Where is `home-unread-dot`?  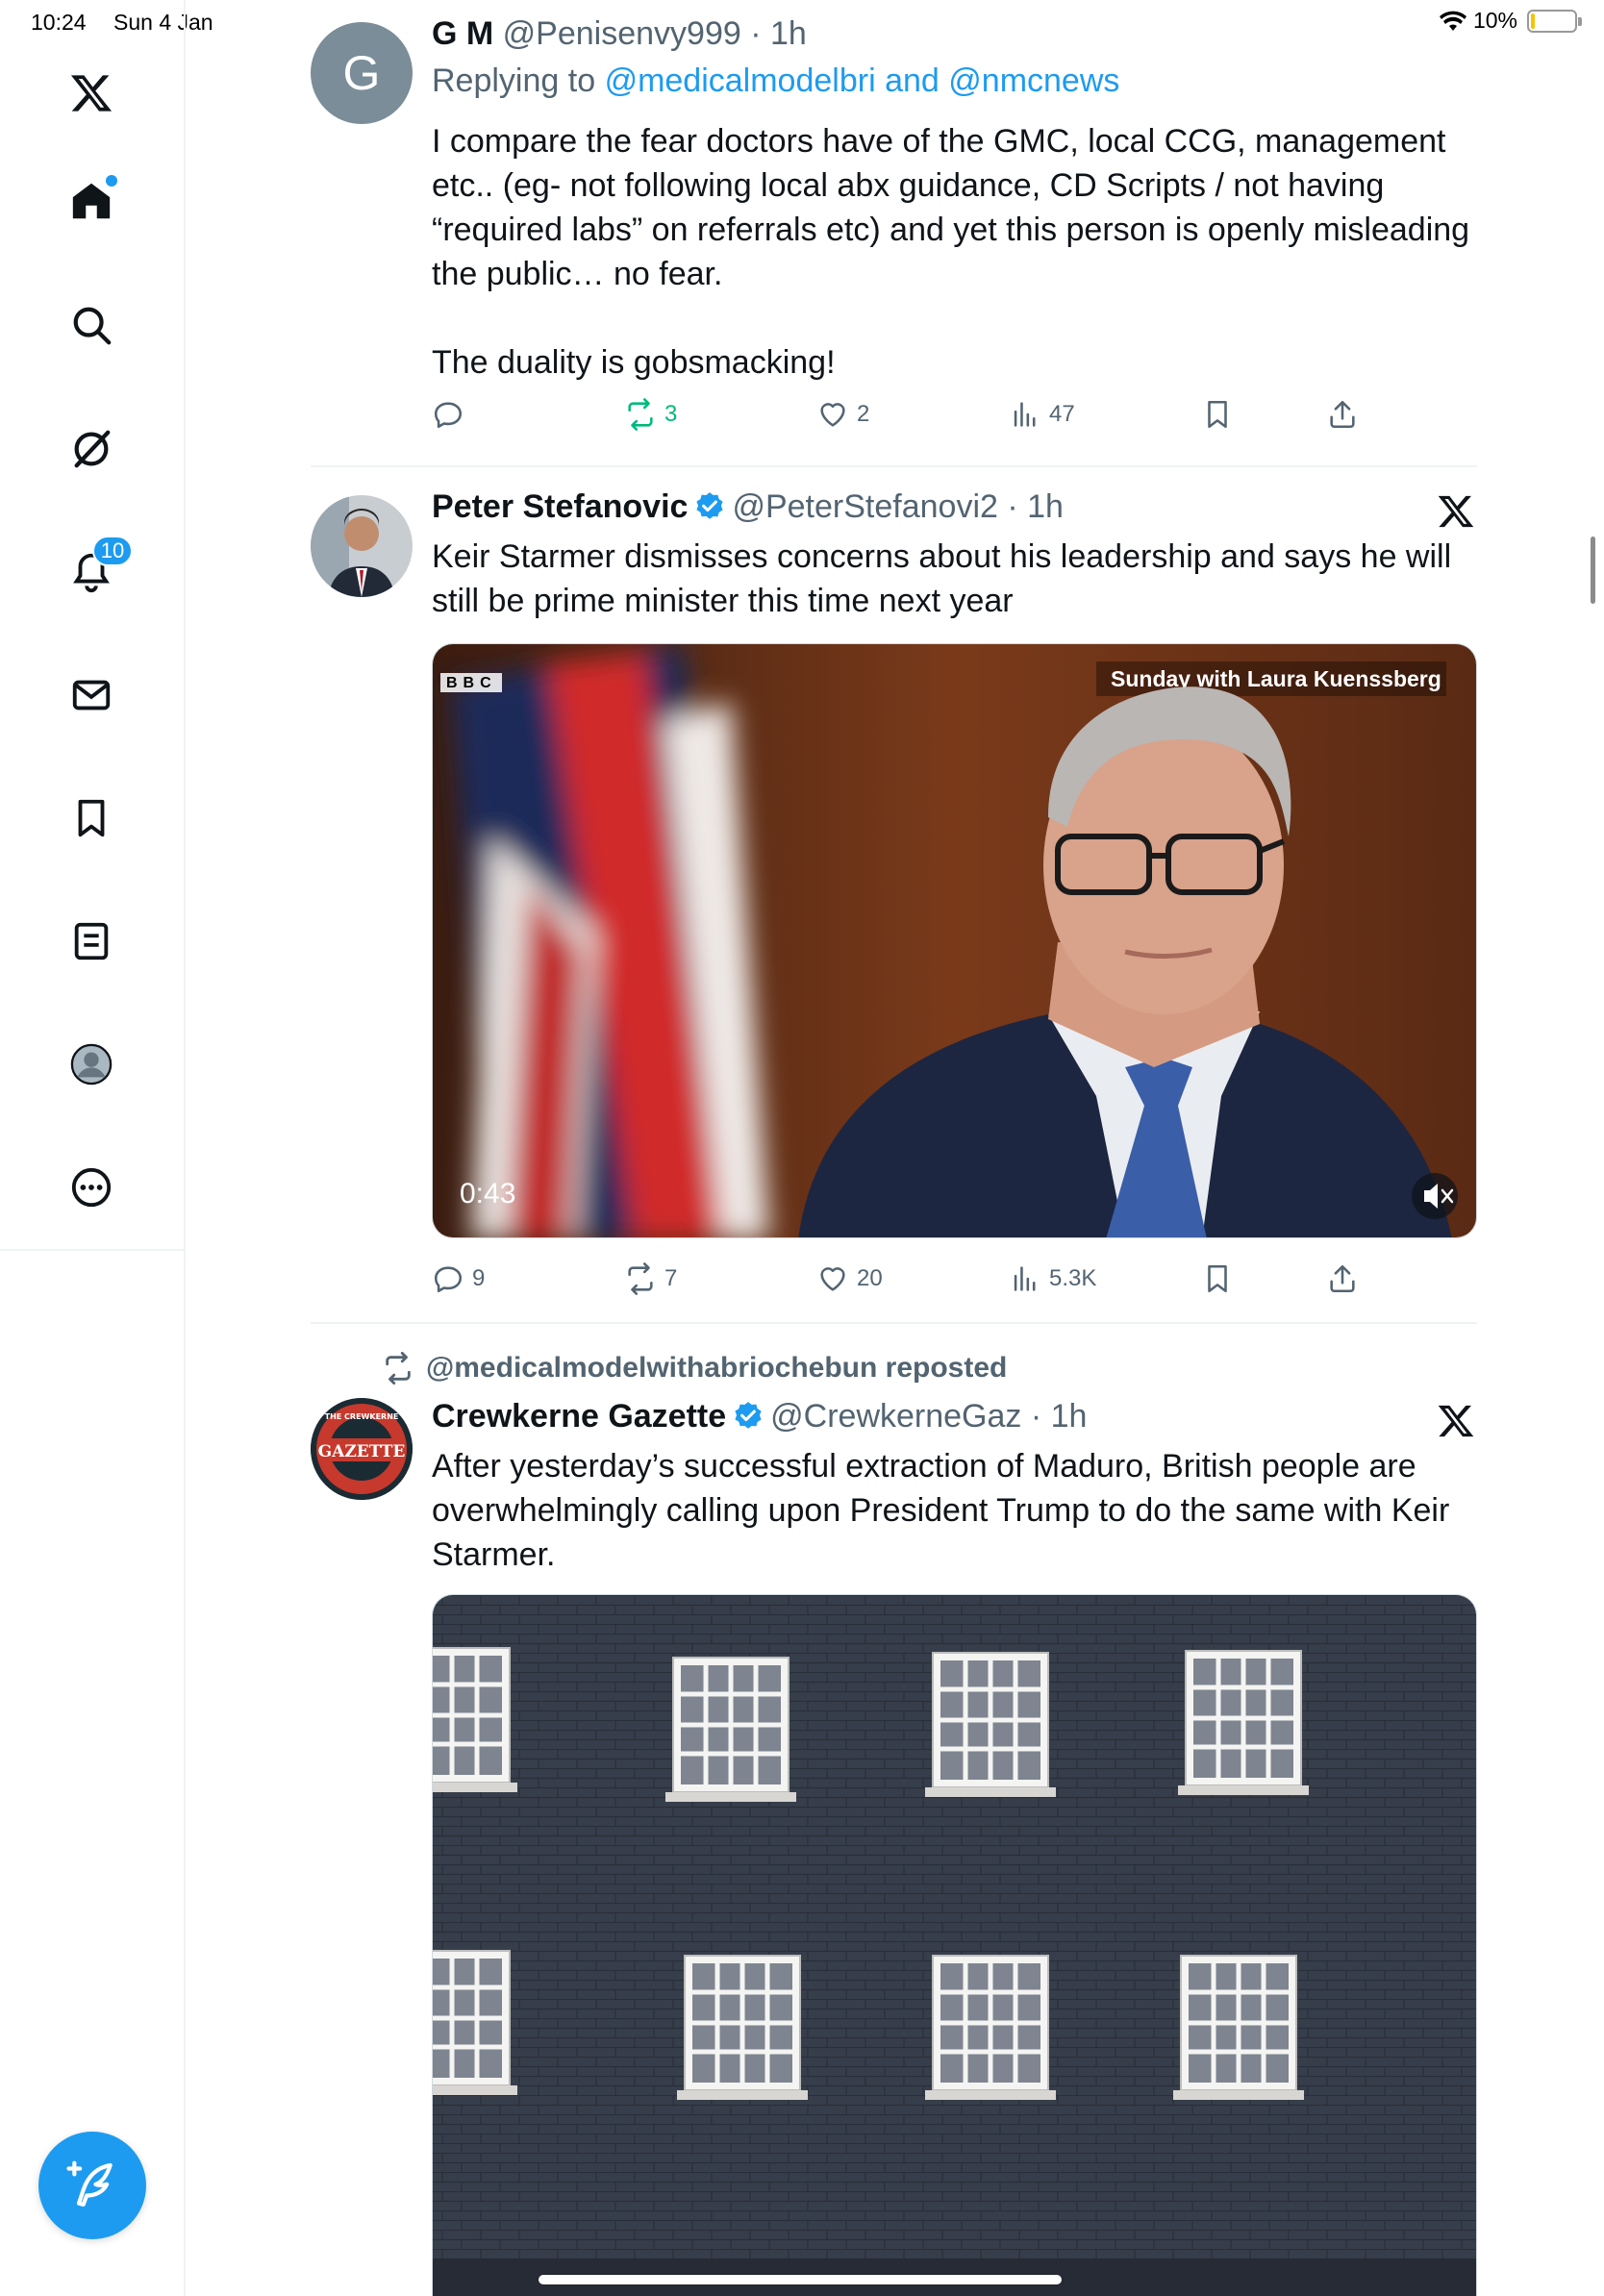 home-unread-dot is located at coordinates (111, 181).